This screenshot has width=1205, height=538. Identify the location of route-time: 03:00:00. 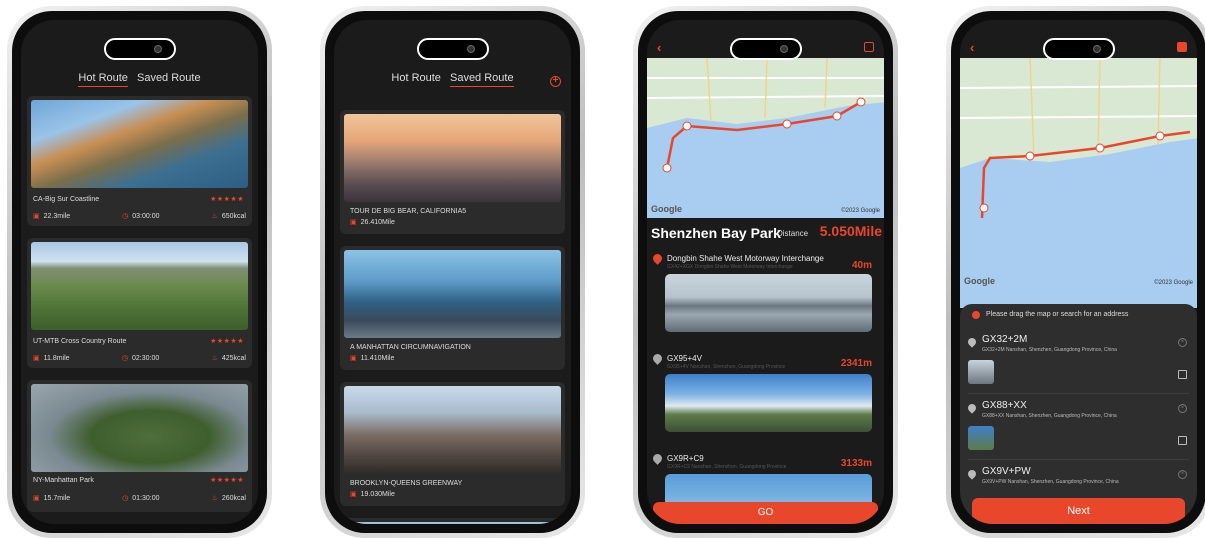
(146, 216).